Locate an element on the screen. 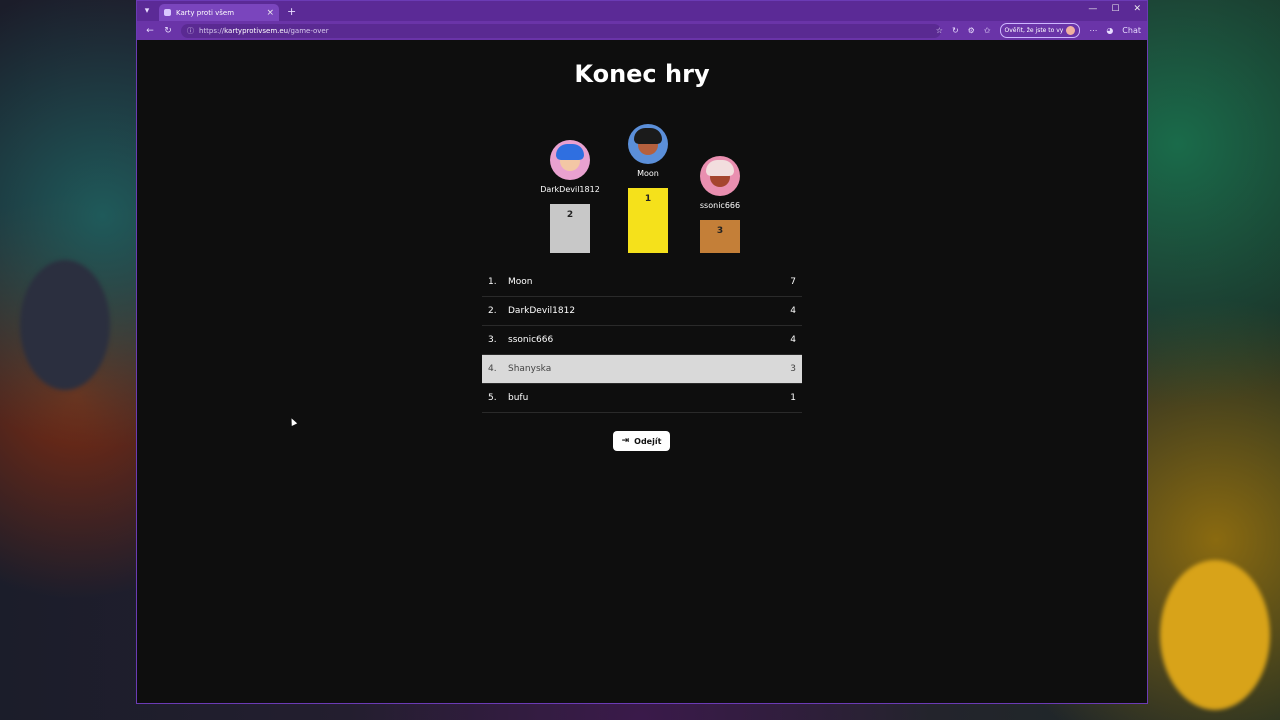 The image size is (1280, 720). ranking-row-current-player: 4. Shanyska 3 is located at coordinates (642, 369).